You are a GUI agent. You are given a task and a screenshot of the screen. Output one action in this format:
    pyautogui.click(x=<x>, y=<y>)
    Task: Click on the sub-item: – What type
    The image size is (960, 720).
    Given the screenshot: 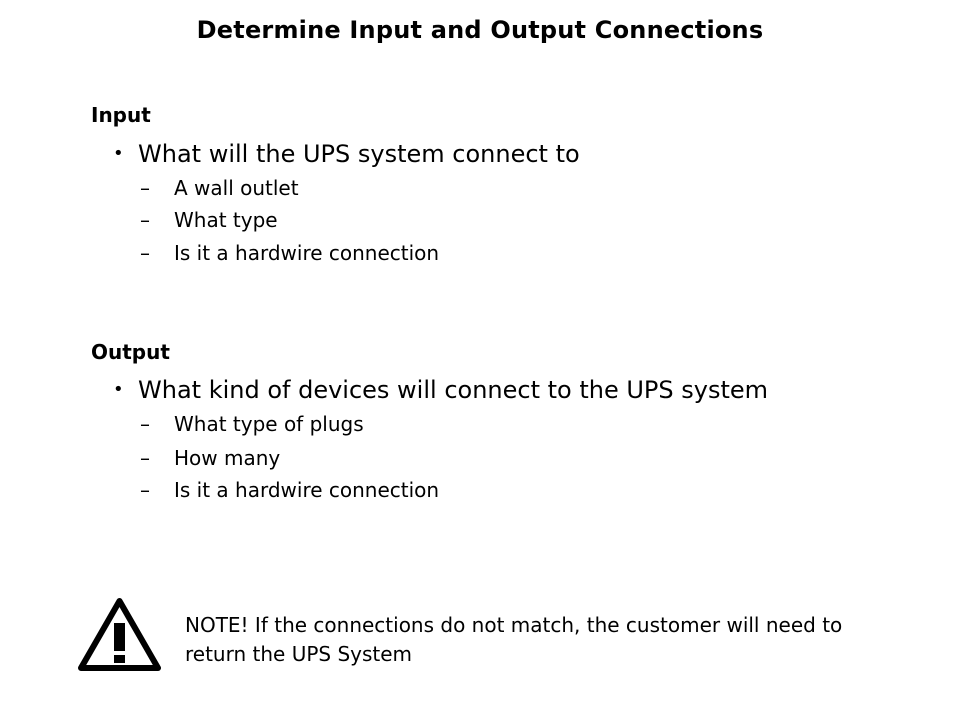 What is the action you would take?
    pyautogui.click(x=209, y=220)
    